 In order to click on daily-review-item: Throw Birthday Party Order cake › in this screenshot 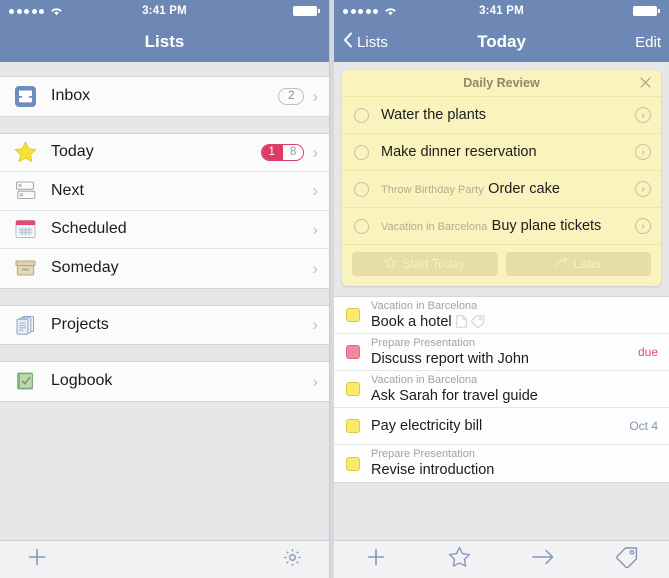, I will do `click(501, 188)`.